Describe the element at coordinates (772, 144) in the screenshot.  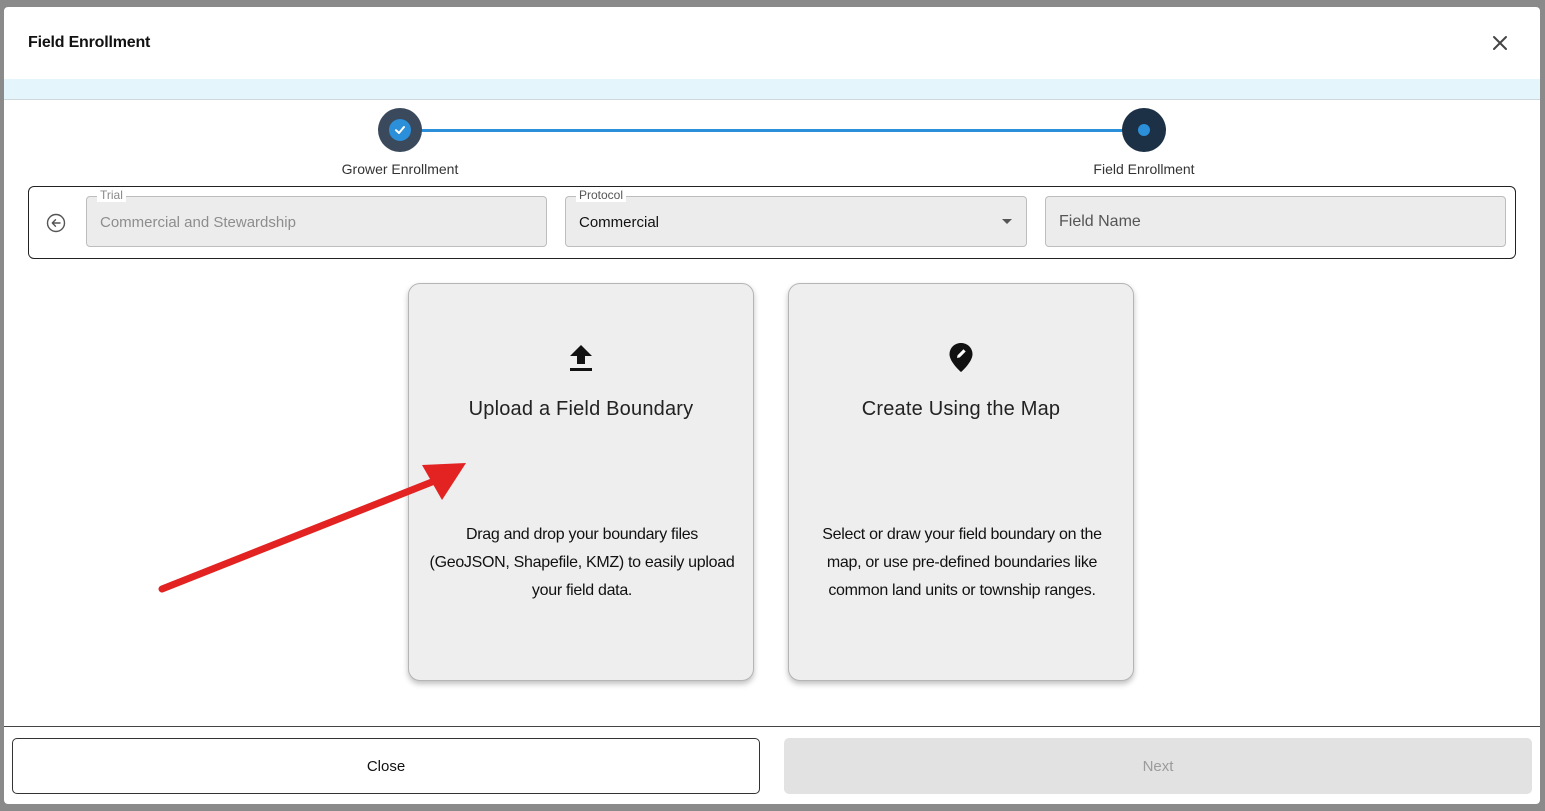
I see `enrollment-stepper: Grower Enrollment Field Enrollment` at that location.